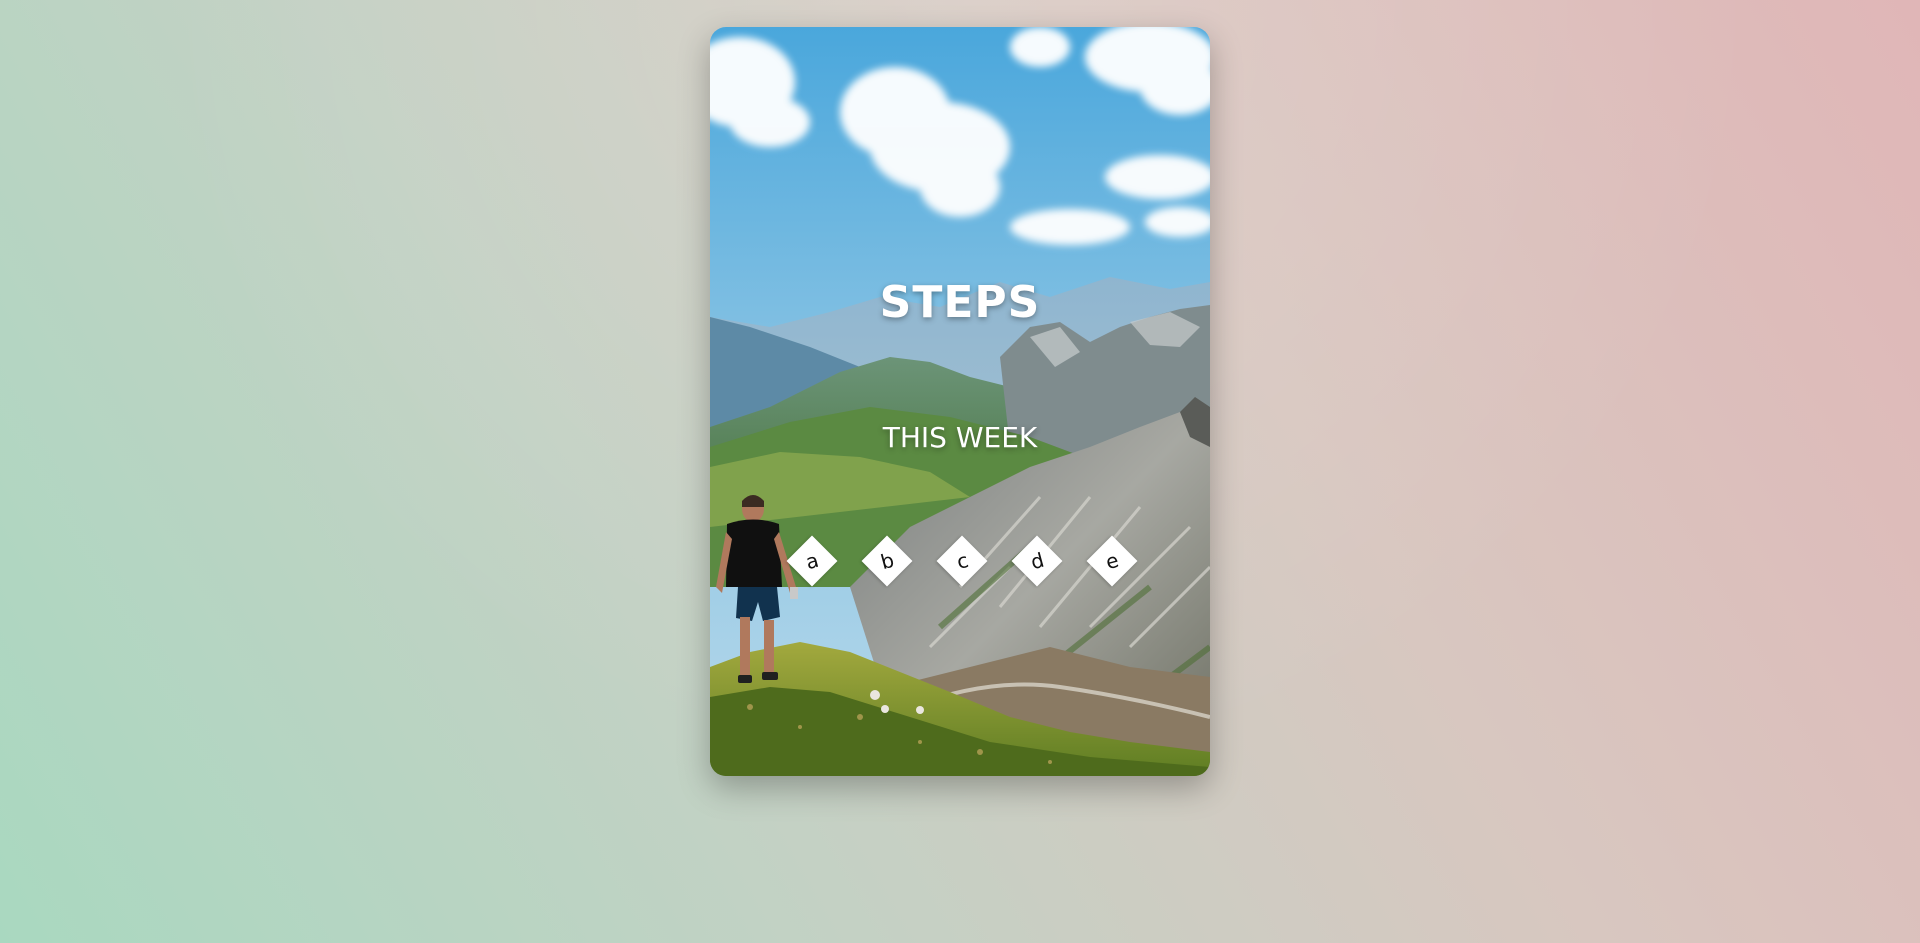 The image size is (1920, 943). I want to click on step-label: a, so click(812, 561).